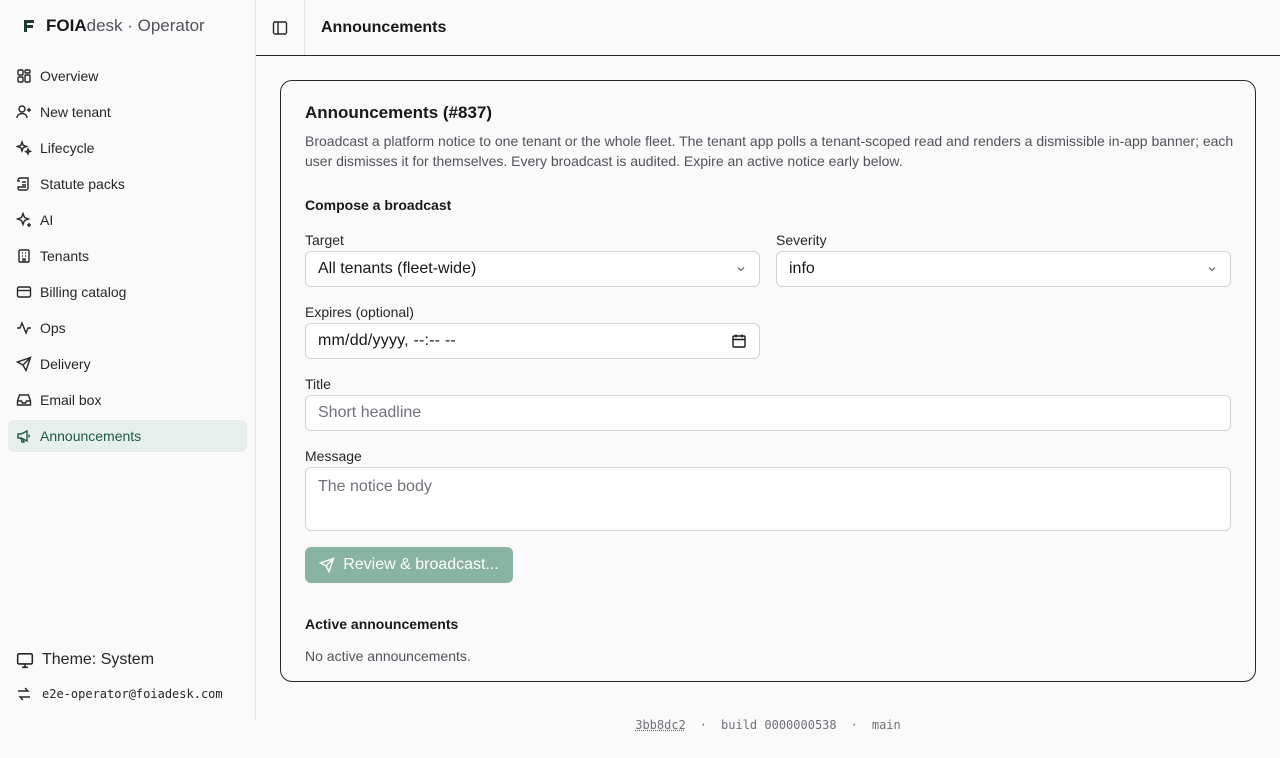 This screenshot has height=758, width=1280. I want to click on title-label: Title, so click(318, 384).